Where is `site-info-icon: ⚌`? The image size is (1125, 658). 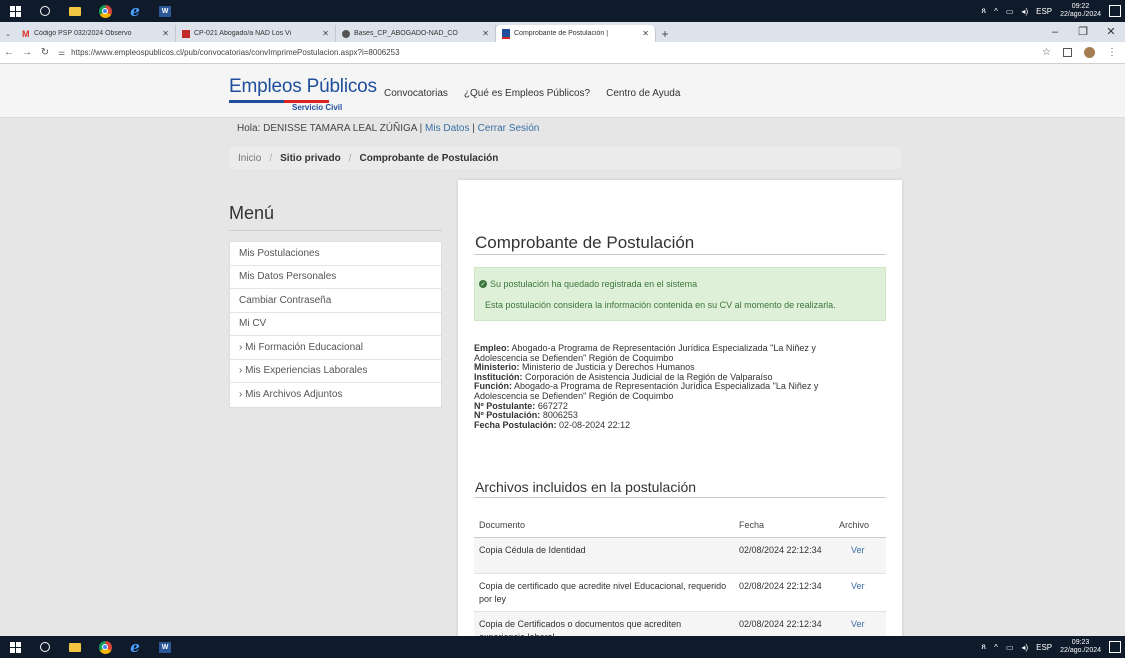
site-info-icon: ⚌ is located at coordinates (61, 52).